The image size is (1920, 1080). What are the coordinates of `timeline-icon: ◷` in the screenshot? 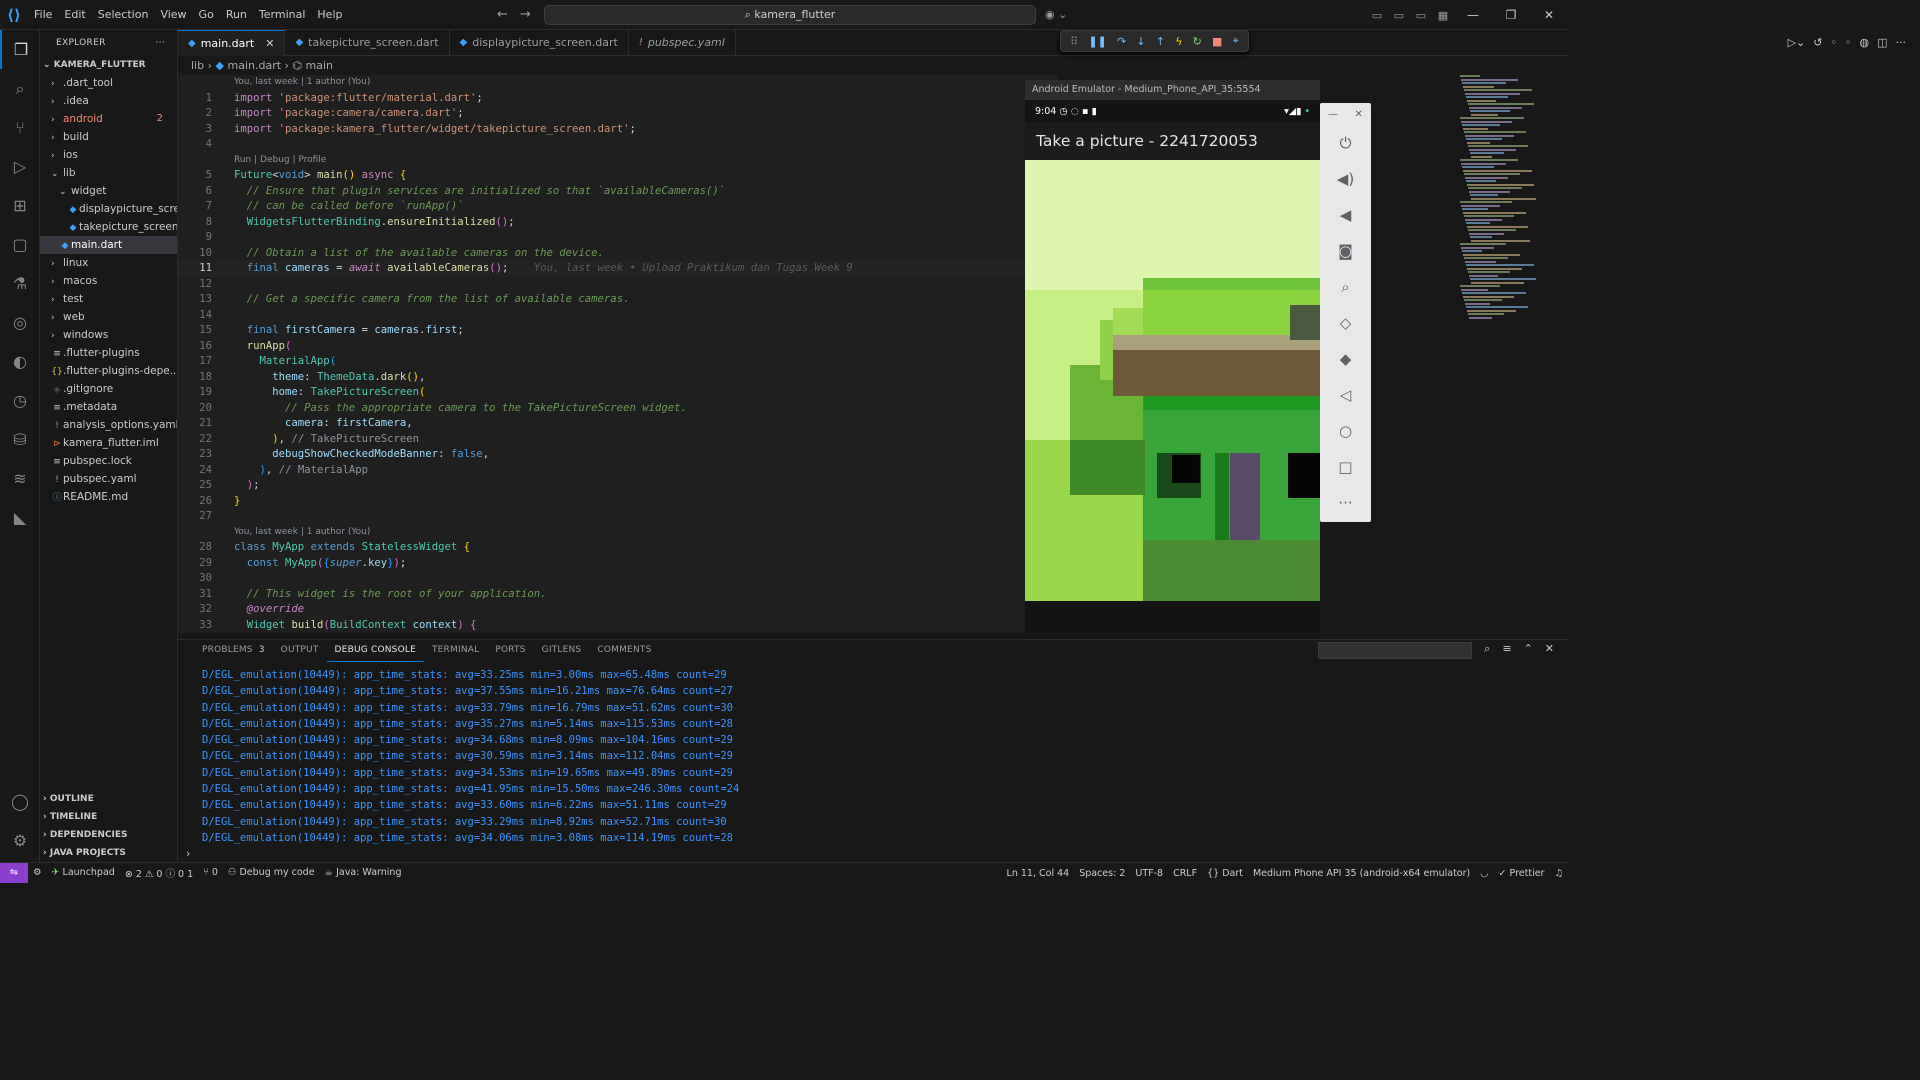 It's located at (20, 400).